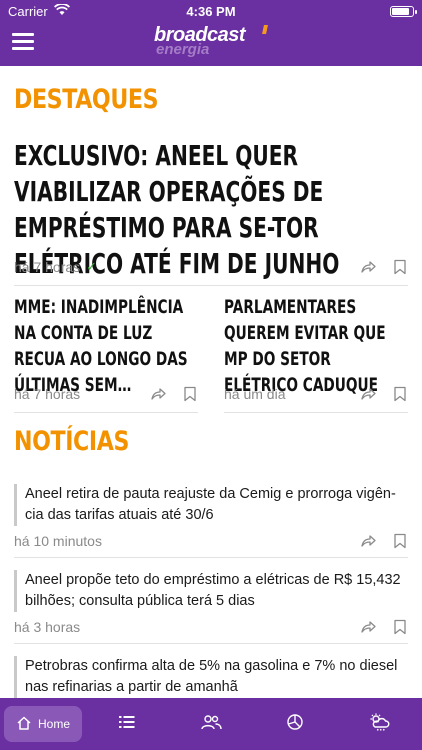  I want to click on featured-meta: há 7 horas ✓, so click(55, 267).